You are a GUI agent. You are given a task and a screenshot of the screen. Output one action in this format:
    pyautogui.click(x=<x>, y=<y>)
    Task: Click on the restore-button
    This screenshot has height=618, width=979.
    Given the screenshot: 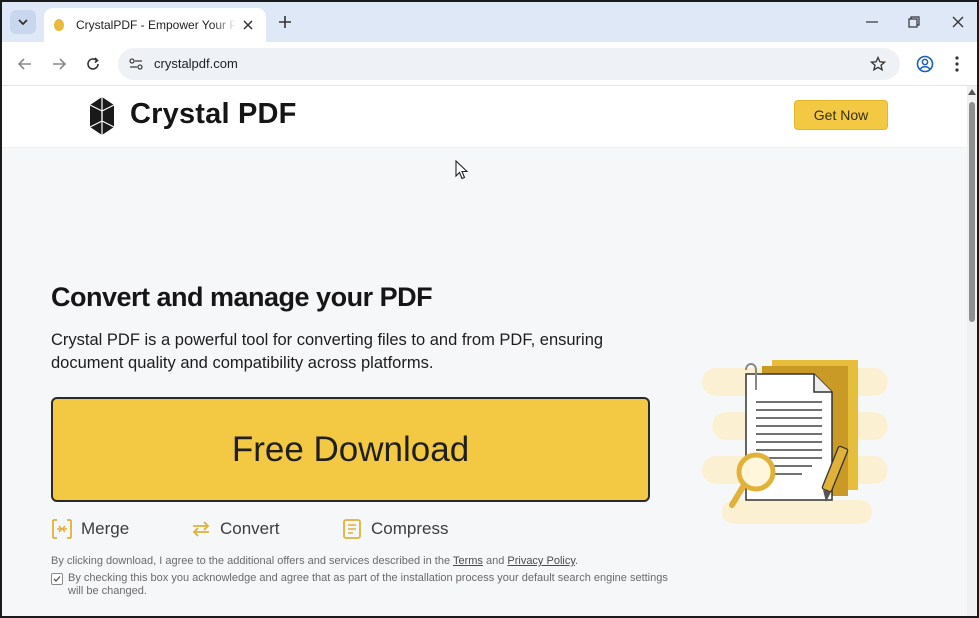 What is the action you would take?
    pyautogui.click(x=914, y=22)
    